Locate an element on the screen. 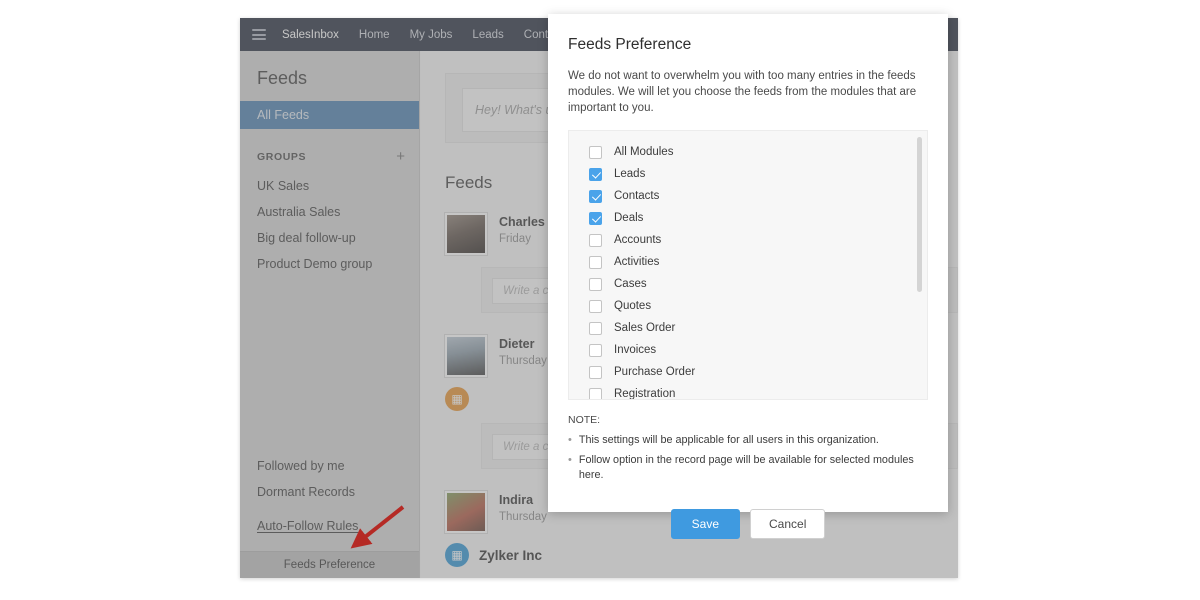 The image size is (1200, 600). note-title: NOTE: is located at coordinates (584, 420).